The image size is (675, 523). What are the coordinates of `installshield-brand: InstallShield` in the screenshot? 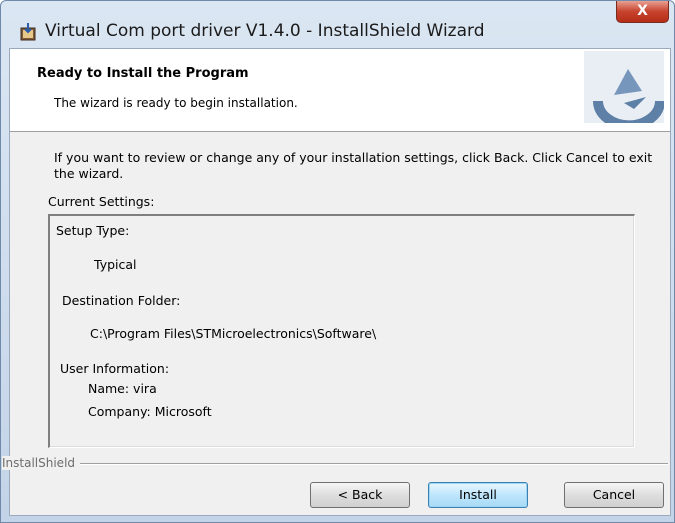 It's located at (41, 463).